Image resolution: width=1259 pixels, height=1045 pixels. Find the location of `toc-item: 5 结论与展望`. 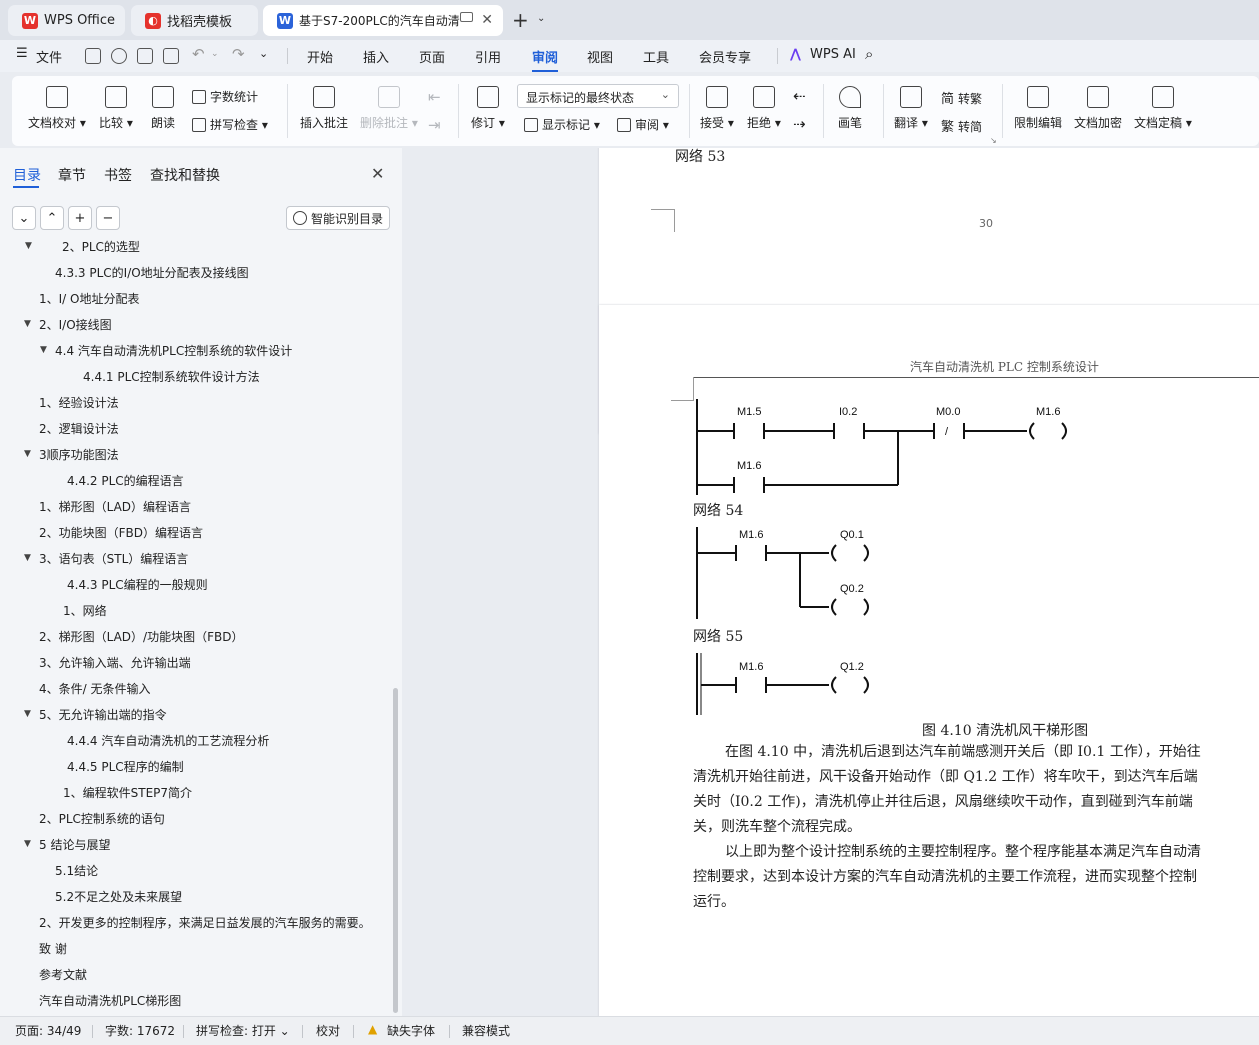

toc-item: 5 结论与展望 is located at coordinates (74, 844).